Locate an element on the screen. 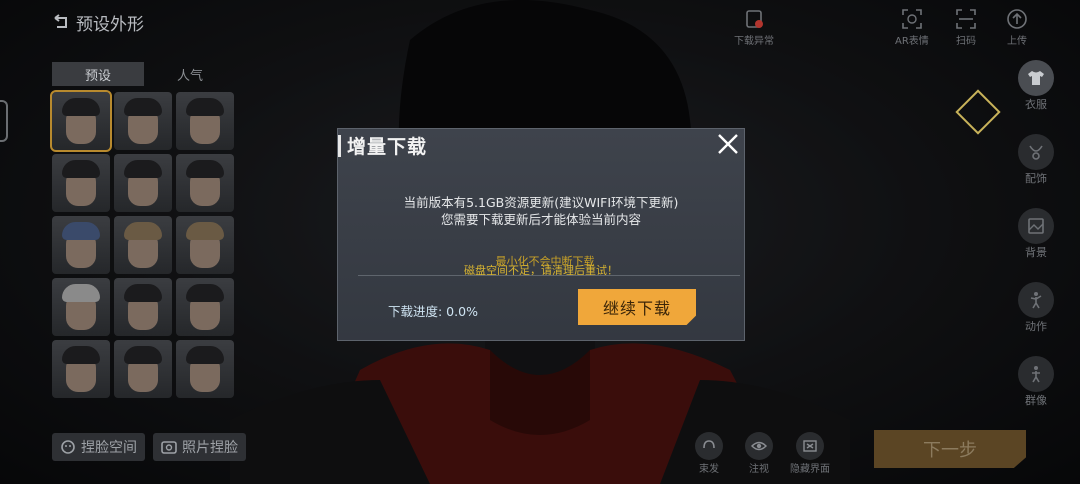 Image resolution: width=1080 pixels, height=484 pixels. update-instruction: 您需要下载更新后才能体验当前内容 is located at coordinates (540, 219).